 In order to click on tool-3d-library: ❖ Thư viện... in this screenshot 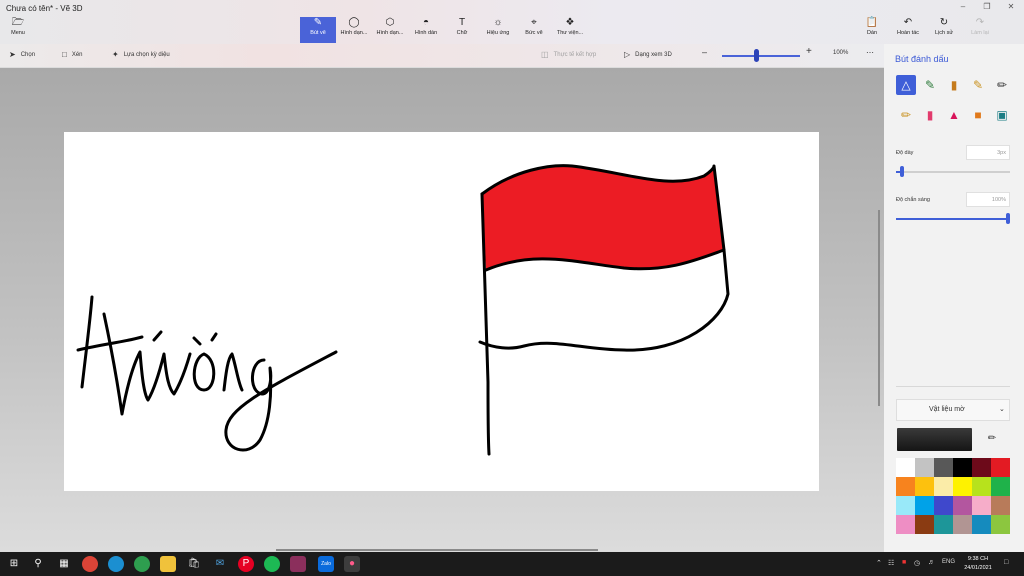, I will do `click(570, 30)`.